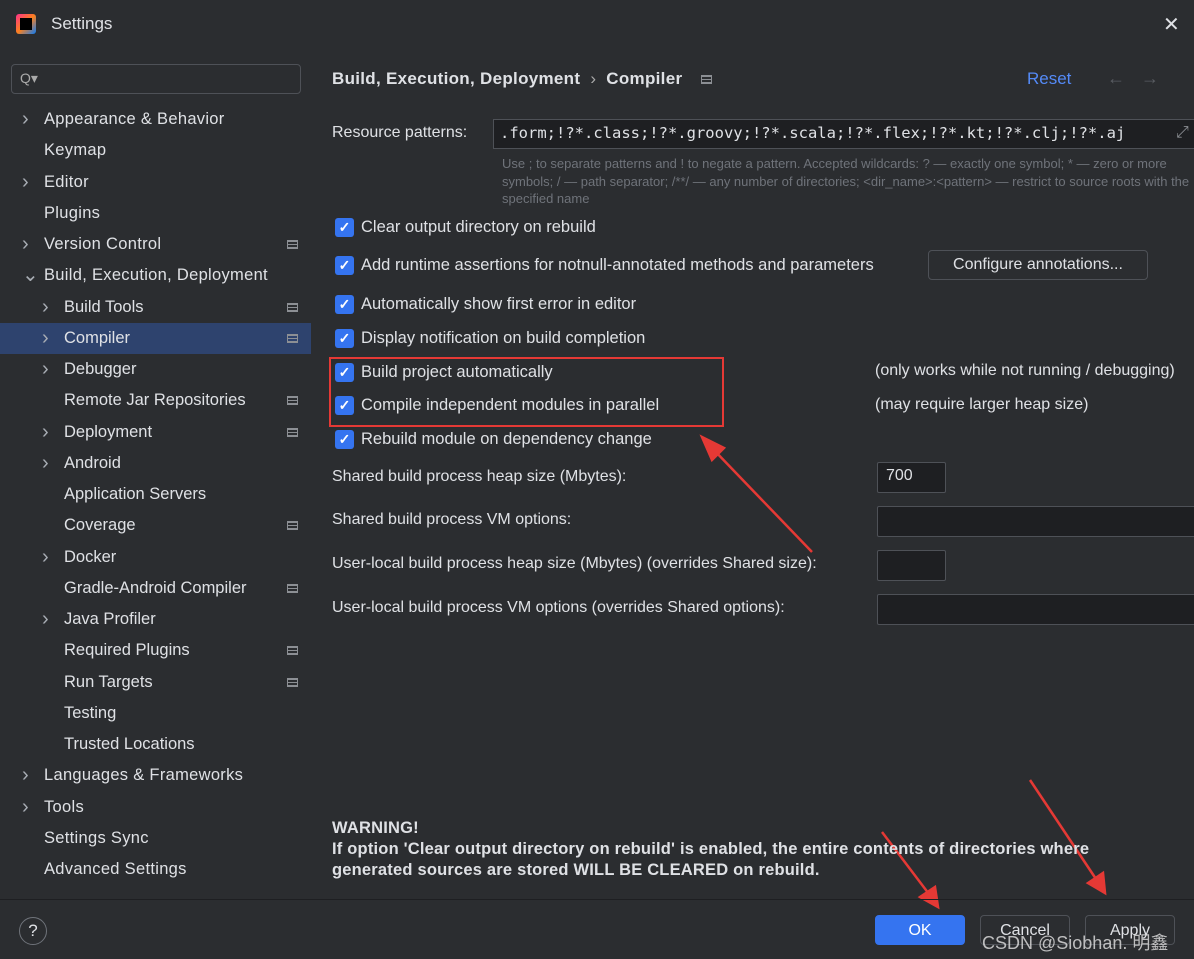 This screenshot has width=1194, height=959. Describe the element at coordinates (597, 899) in the screenshot. I see `footer-divider` at that location.